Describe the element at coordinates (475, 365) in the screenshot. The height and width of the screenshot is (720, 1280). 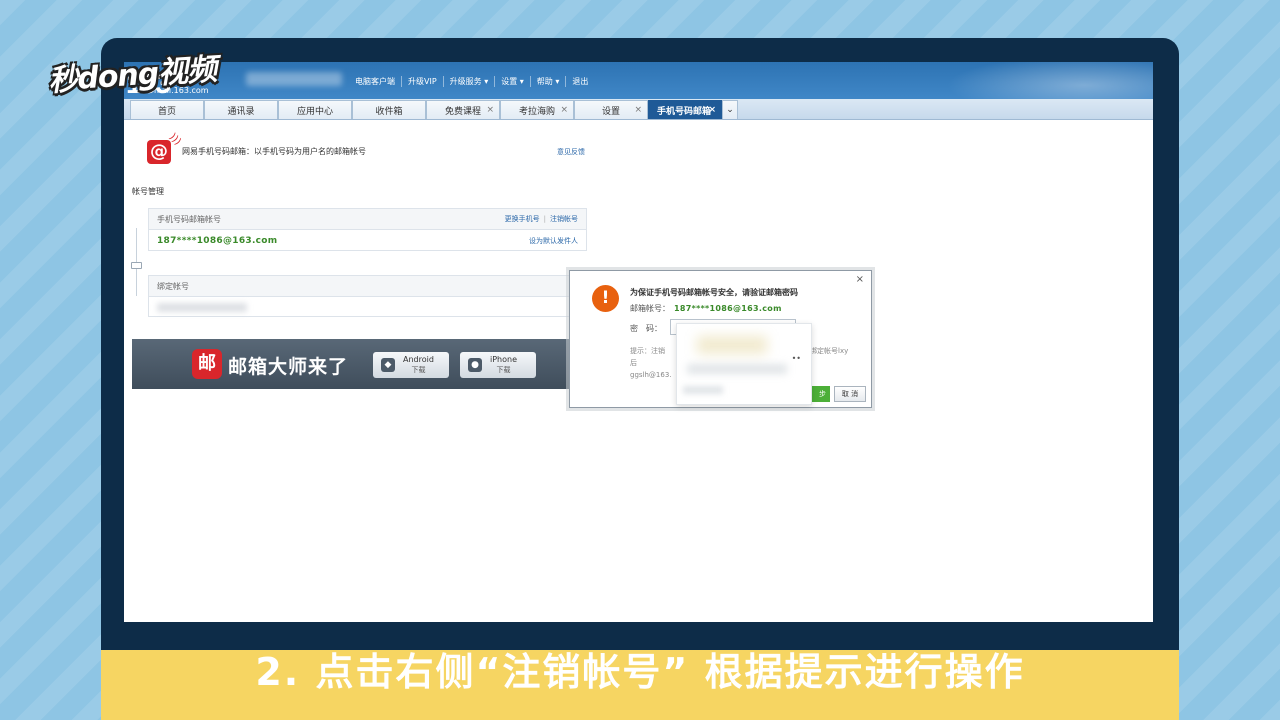
I see `apple-icon: ●` at that location.